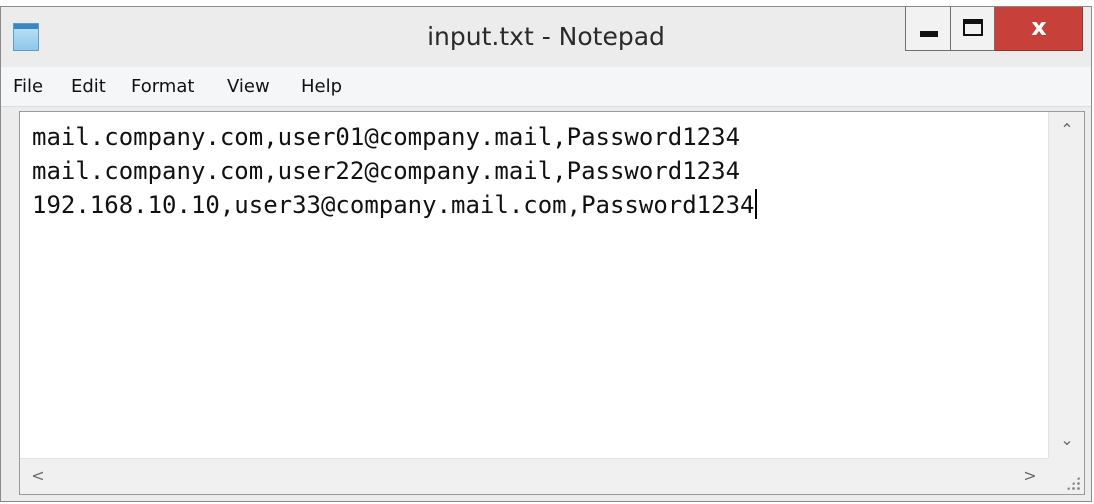 The width and height of the screenshot is (1094, 504). I want to click on title-bar: input.txt - Notepad x, so click(546, 37).